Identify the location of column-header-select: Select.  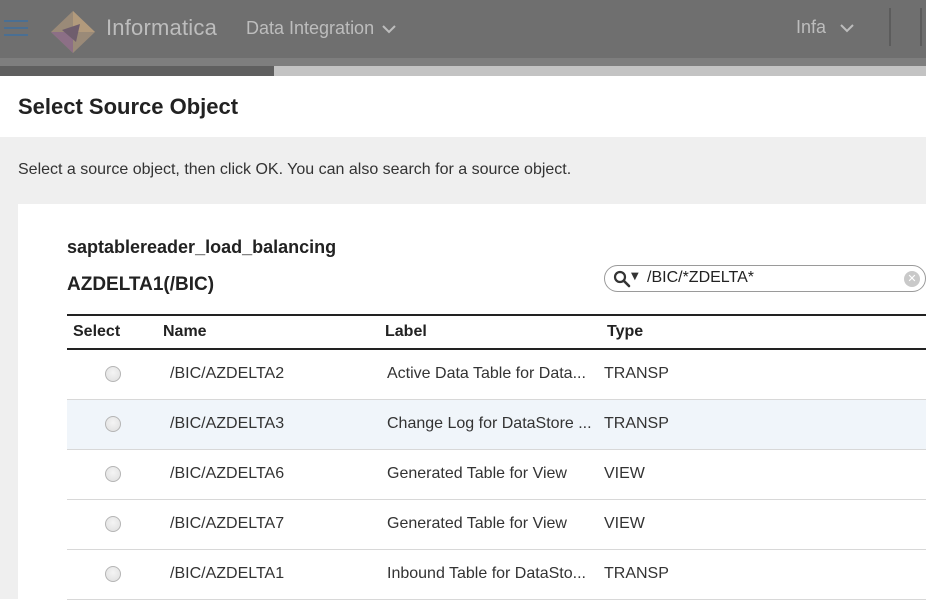
(96, 332).